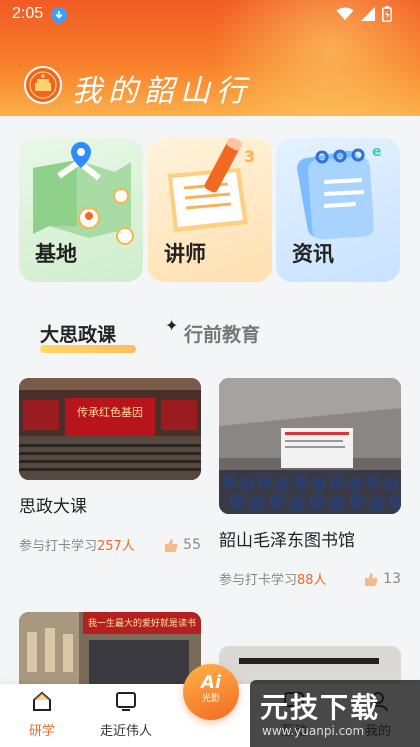 Image resolution: width=420 pixels, height=747 pixels. I want to click on nav-item-yanxue: 研学, so click(42, 714).